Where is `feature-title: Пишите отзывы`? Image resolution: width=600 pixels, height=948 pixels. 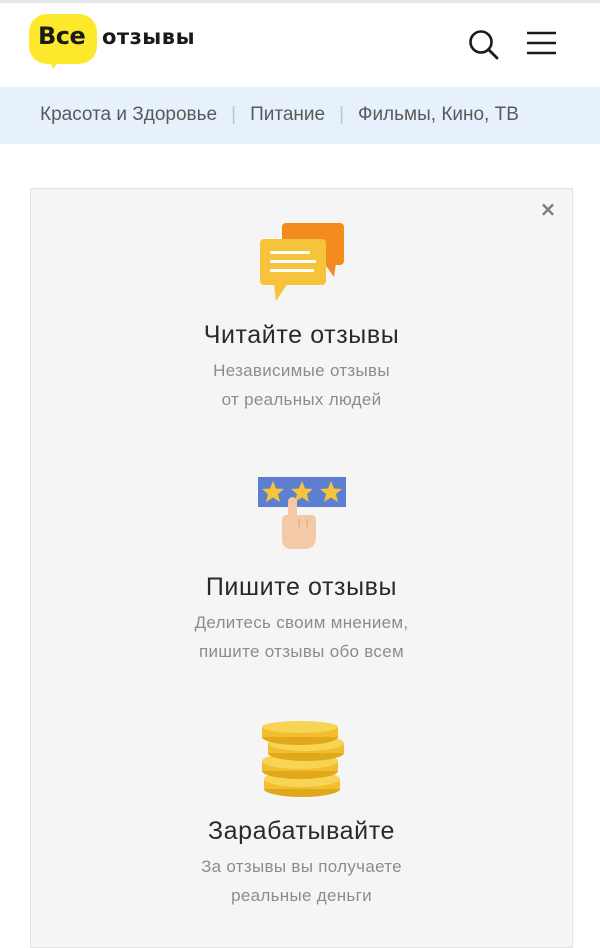
feature-title: Пишите отзывы is located at coordinates (301, 587).